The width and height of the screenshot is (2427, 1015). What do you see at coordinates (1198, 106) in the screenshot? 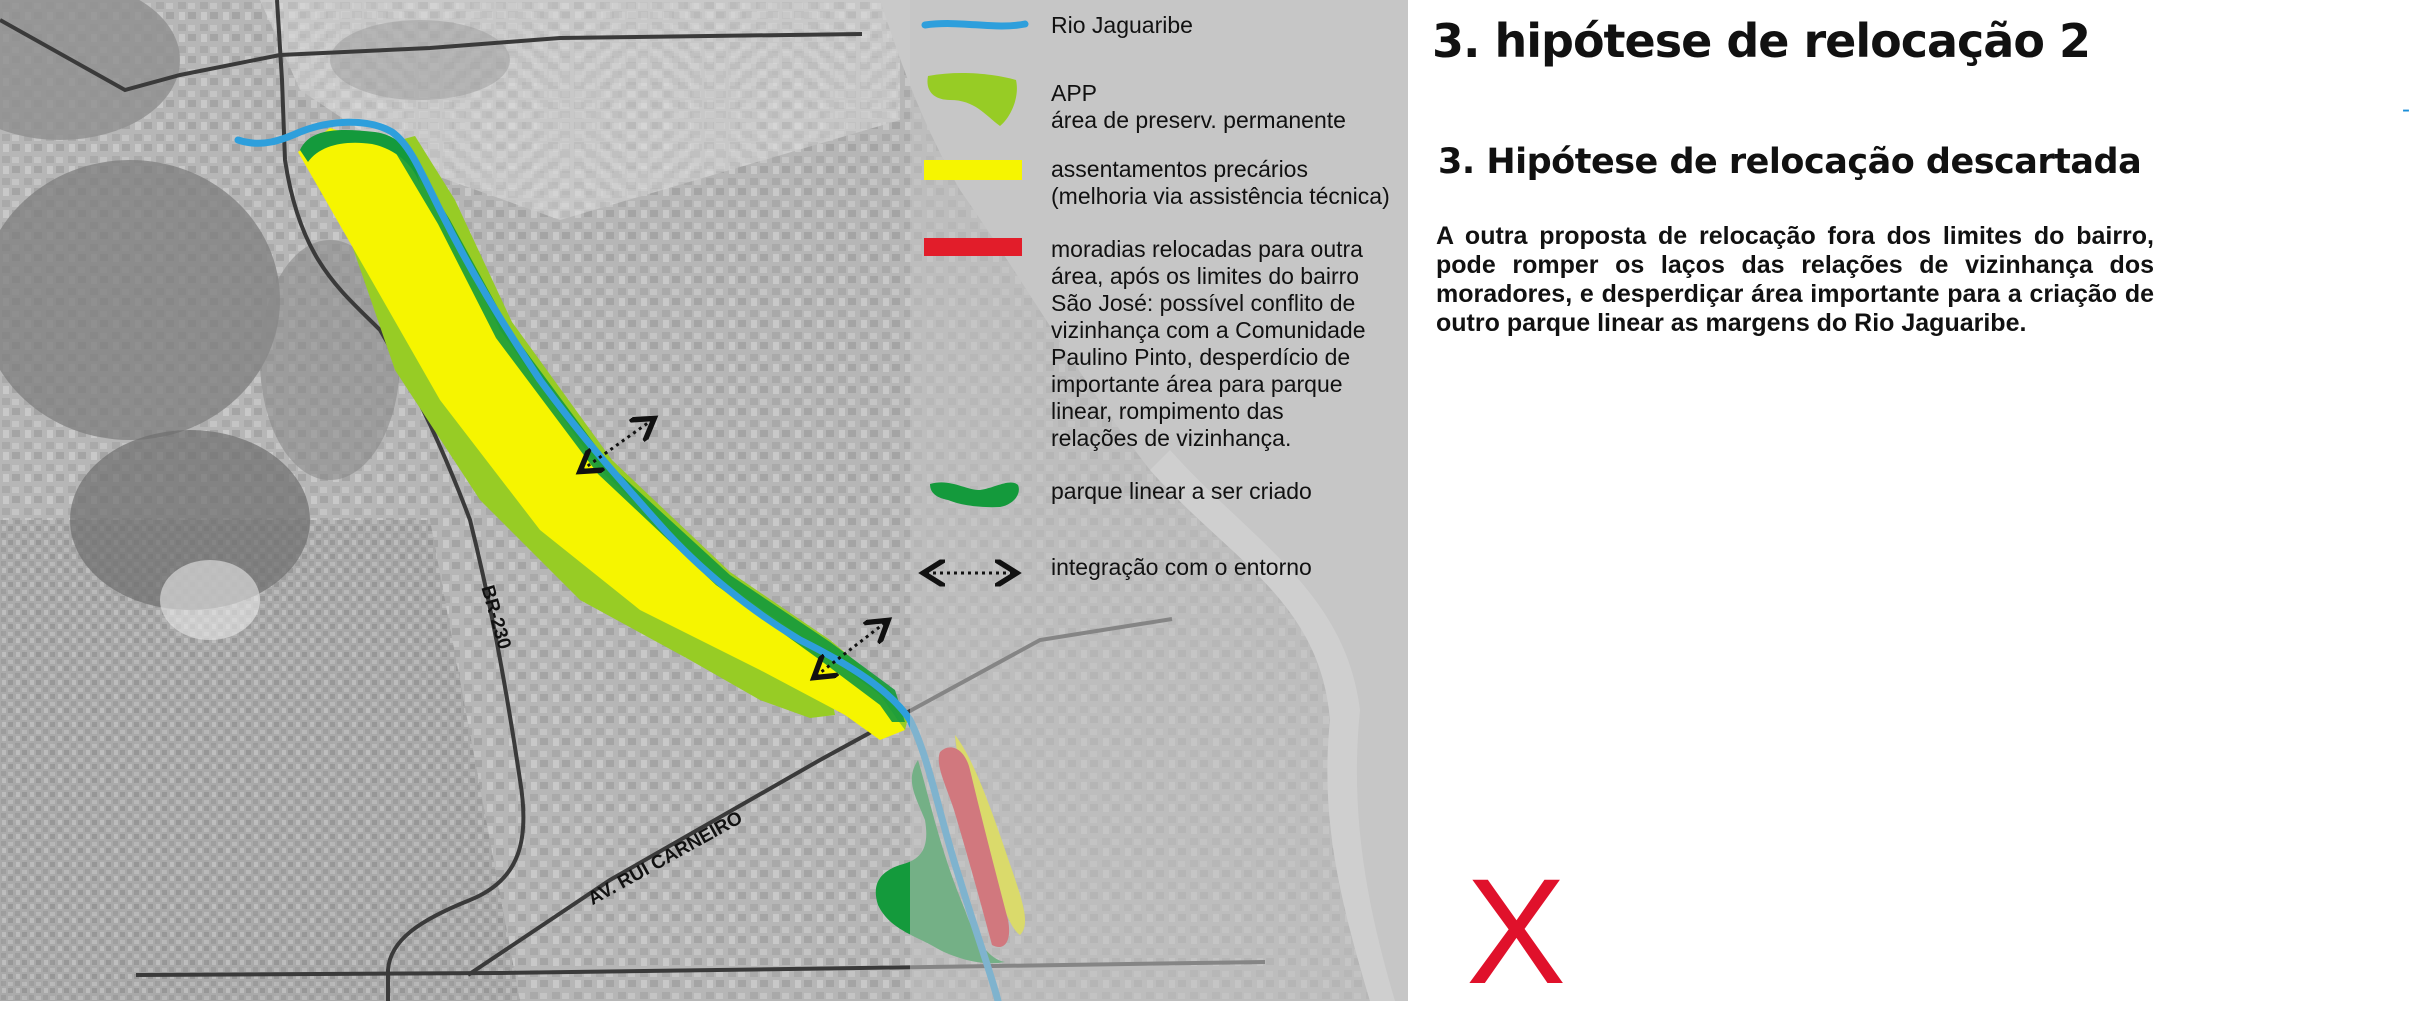
I see `legend-app-label: APP área de preserv. permanente` at bounding box center [1198, 106].